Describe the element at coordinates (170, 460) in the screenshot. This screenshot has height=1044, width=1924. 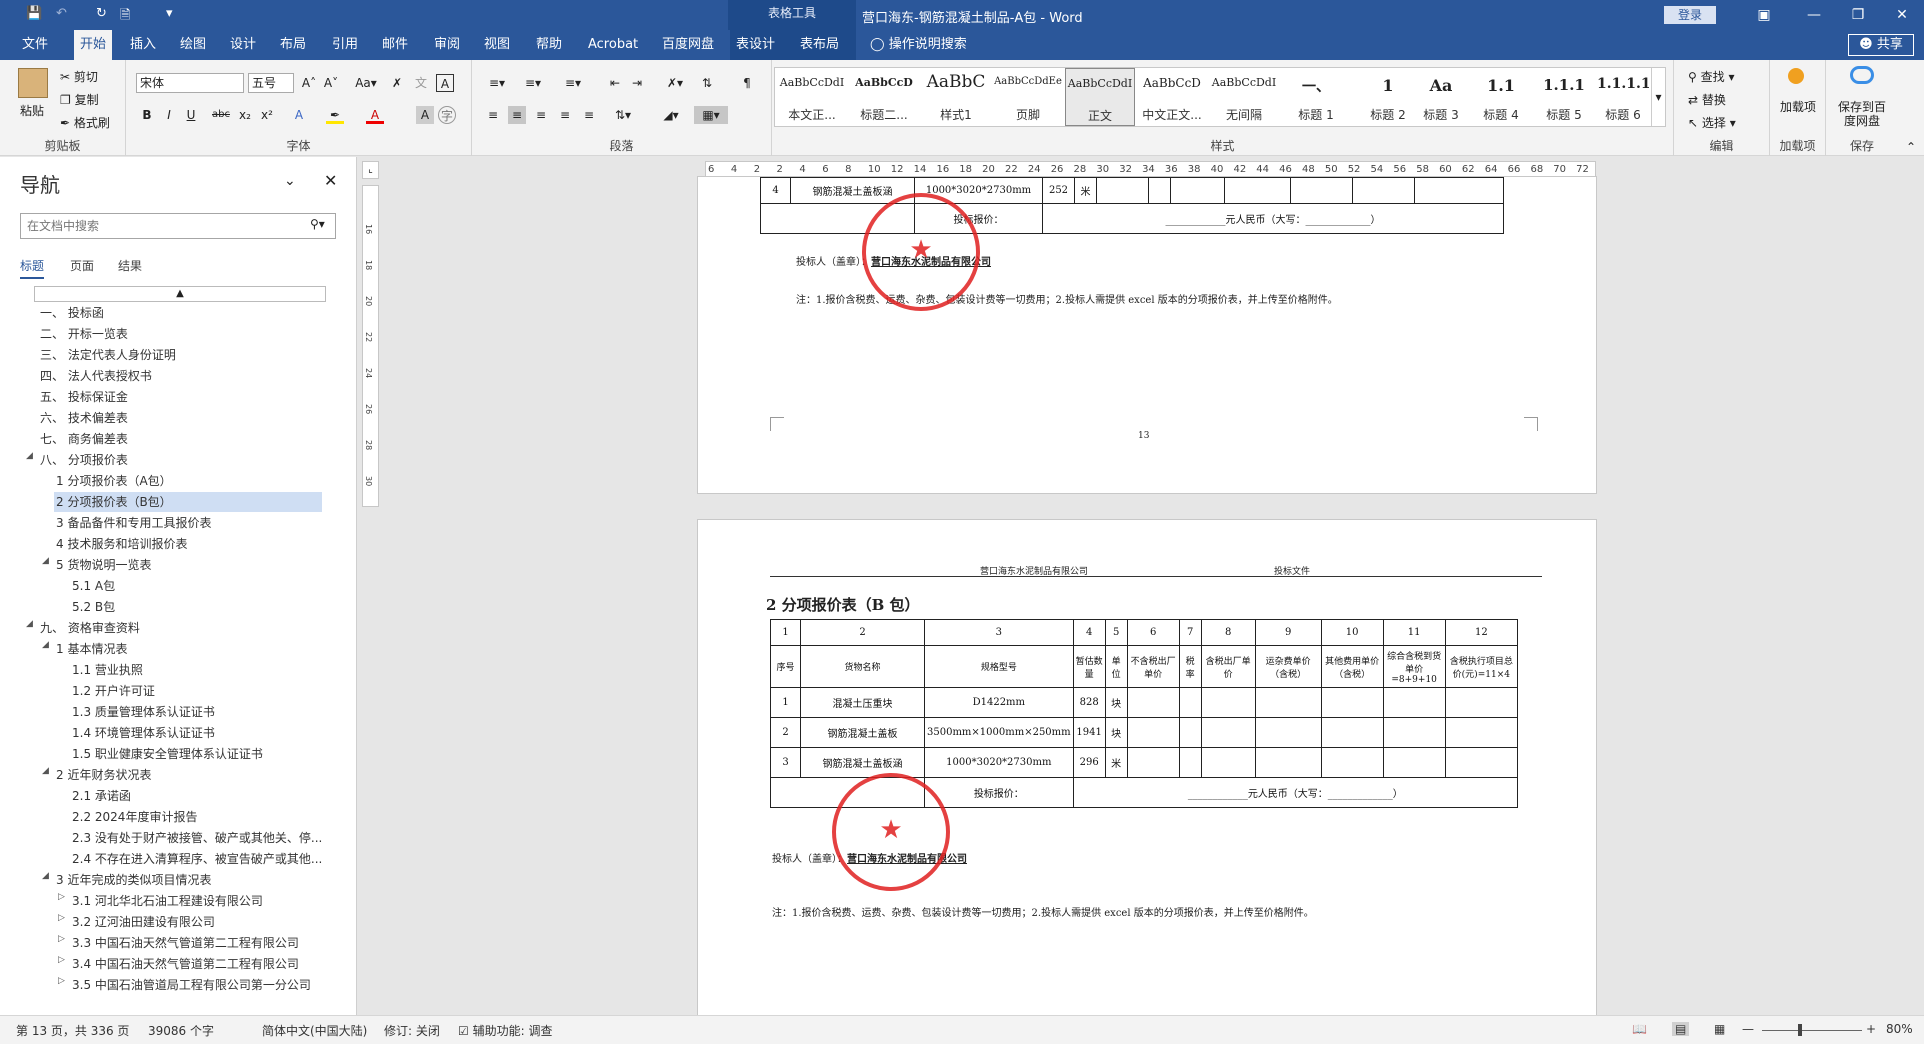
I see `nav-item: 八、 分项报价表` at that location.